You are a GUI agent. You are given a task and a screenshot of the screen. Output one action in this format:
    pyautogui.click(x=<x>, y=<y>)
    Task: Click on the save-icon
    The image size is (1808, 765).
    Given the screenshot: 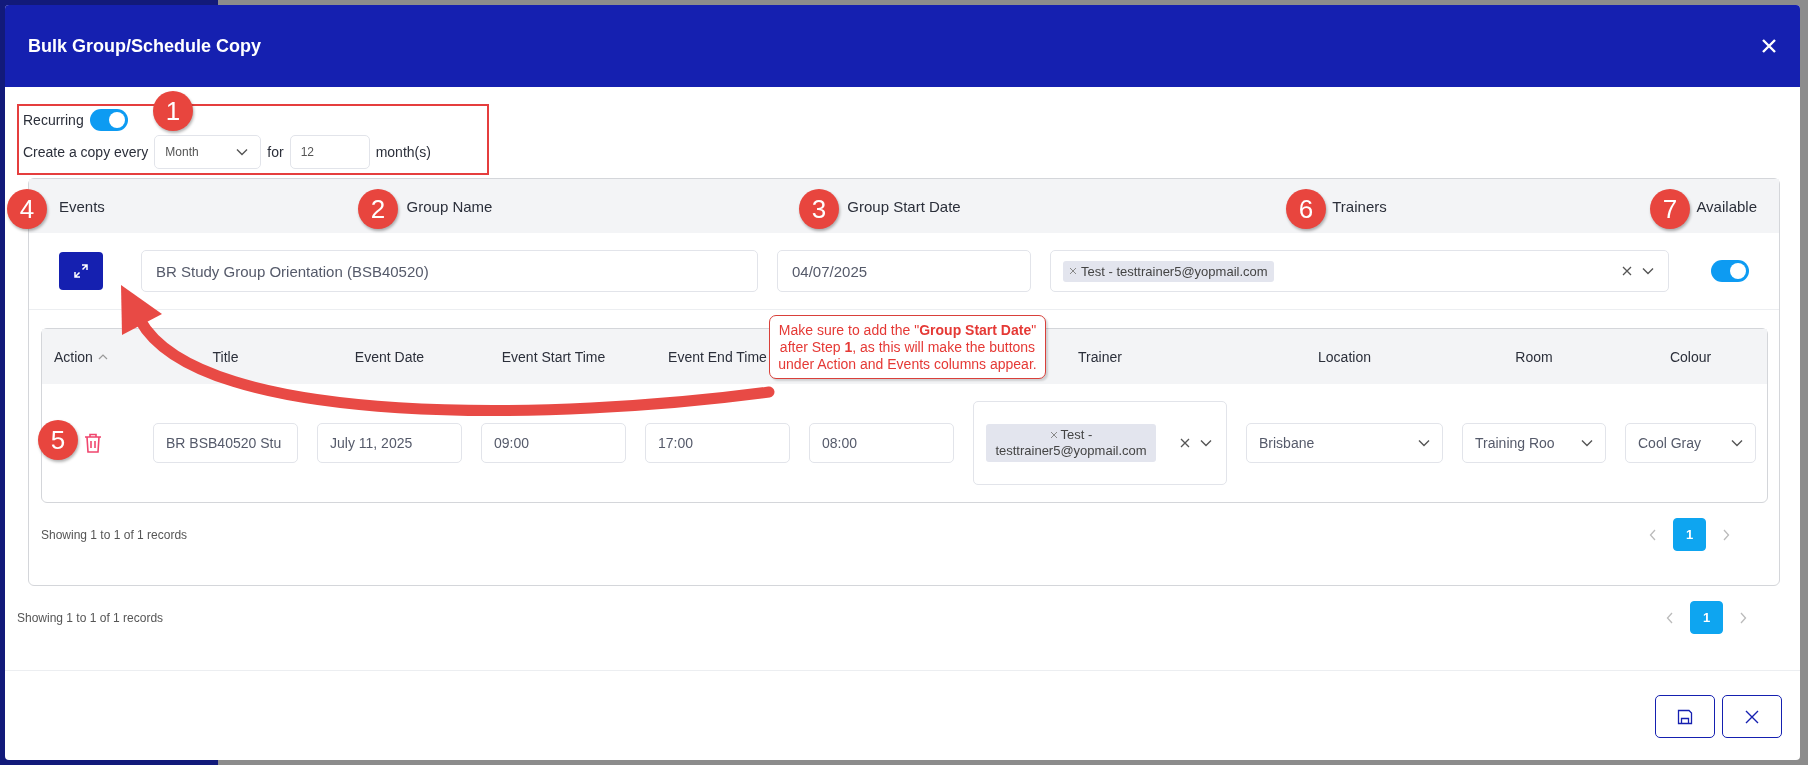 What is the action you would take?
    pyautogui.click(x=1685, y=716)
    